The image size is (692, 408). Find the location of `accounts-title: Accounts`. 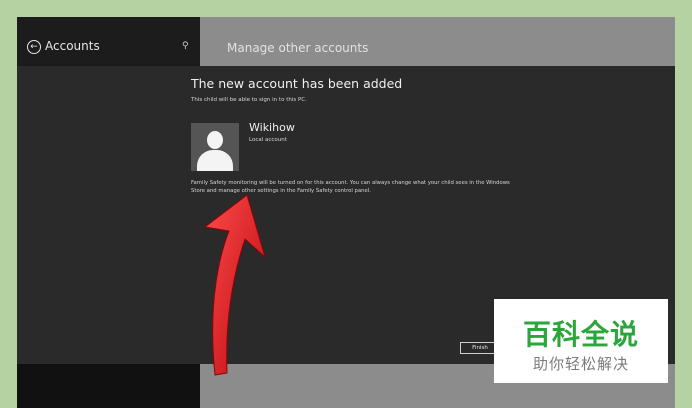

accounts-title: Accounts is located at coordinates (72, 46).